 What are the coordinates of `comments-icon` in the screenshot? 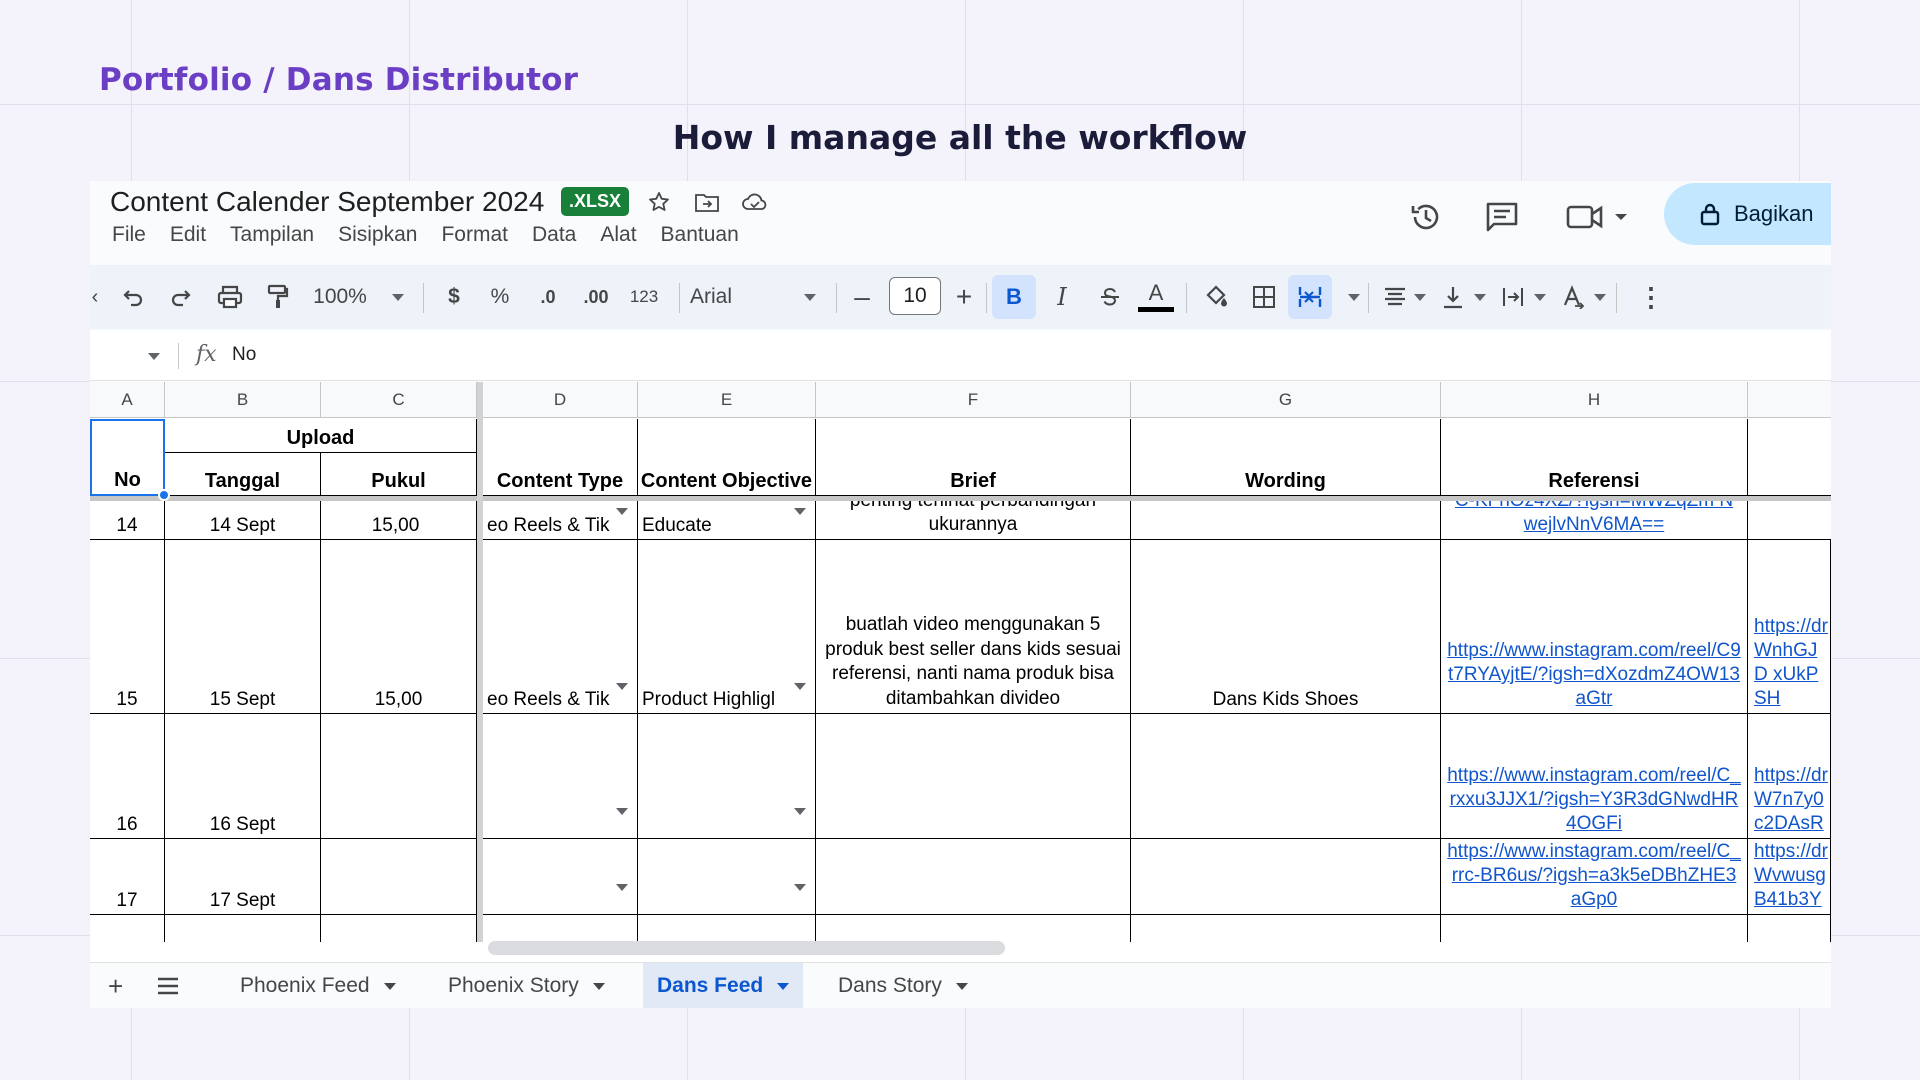 It's located at (1502, 217).